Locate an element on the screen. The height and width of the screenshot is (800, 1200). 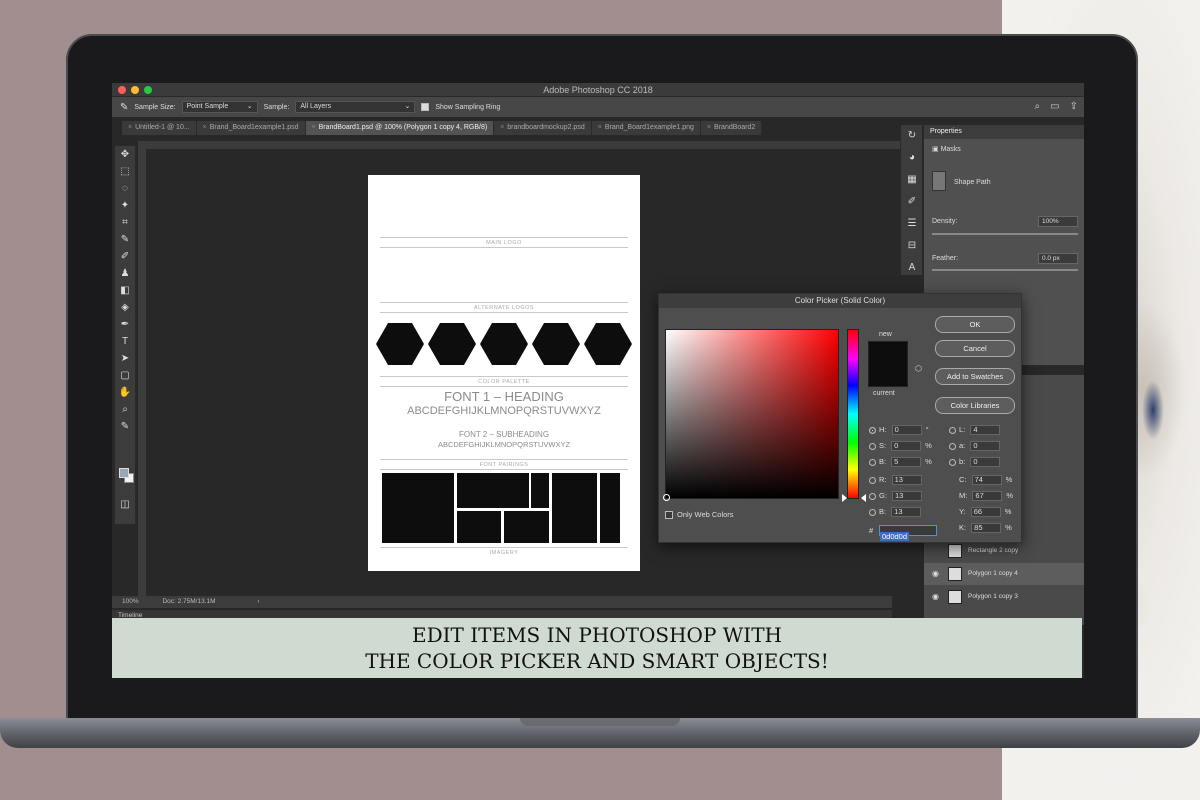
swatches-icon: ▦ is located at coordinates (912, 180).